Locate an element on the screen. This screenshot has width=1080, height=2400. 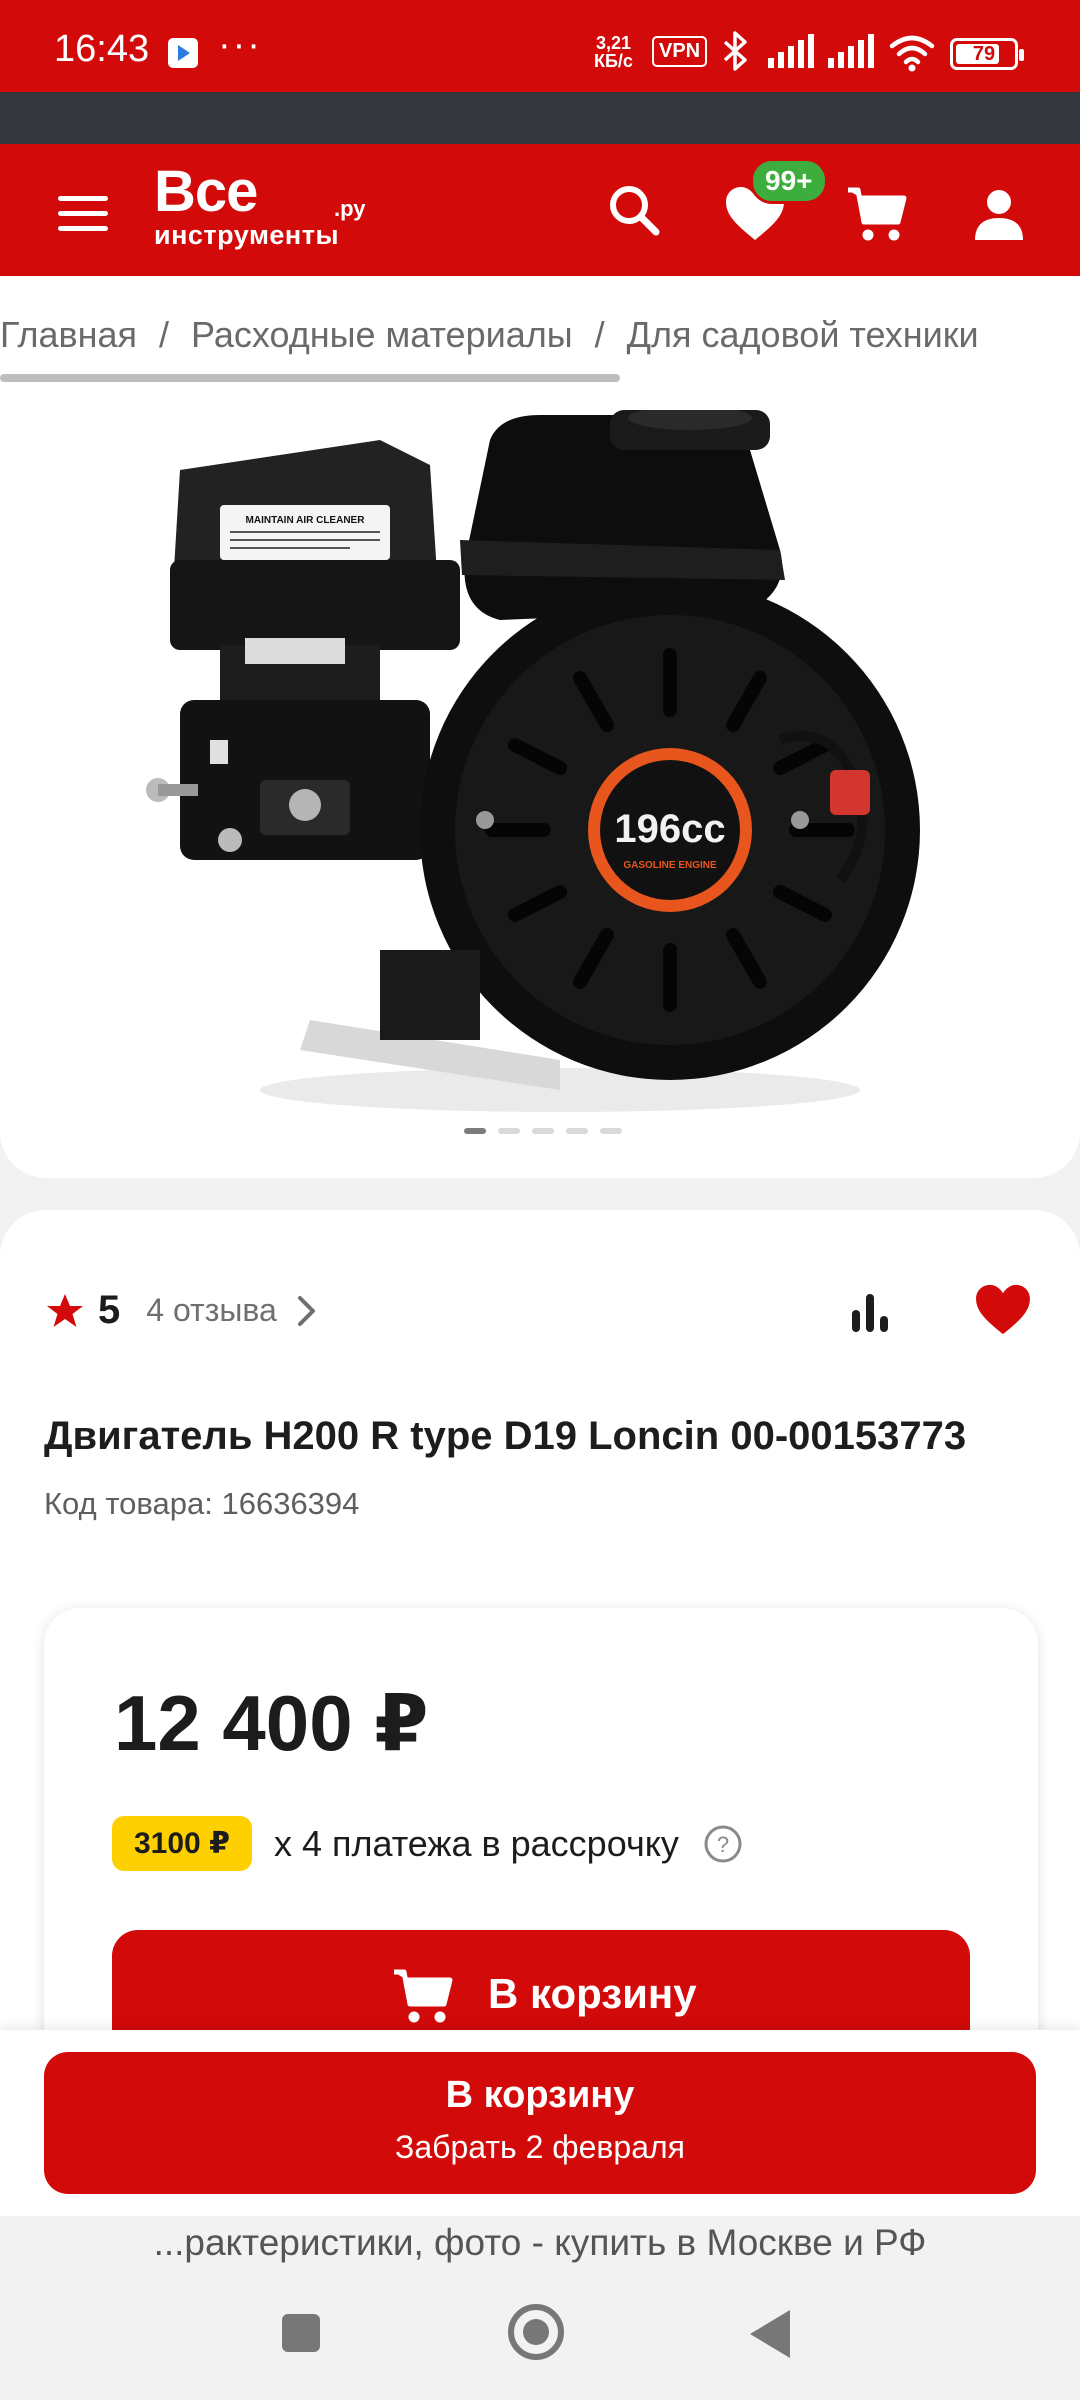
installment-row: 3100 ₽ х 4 платежа в рассрочку ? is located at coordinates (427, 1843).